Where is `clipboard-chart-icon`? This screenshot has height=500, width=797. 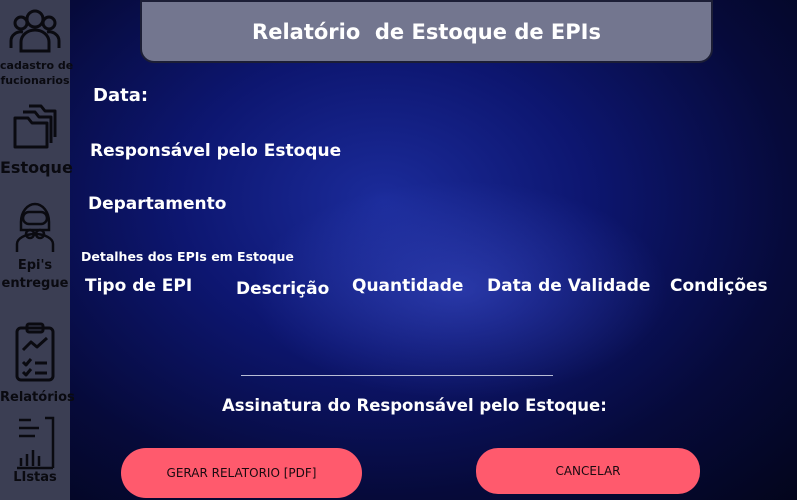
clipboard-chart-icon is located at coordinates (35, 352).